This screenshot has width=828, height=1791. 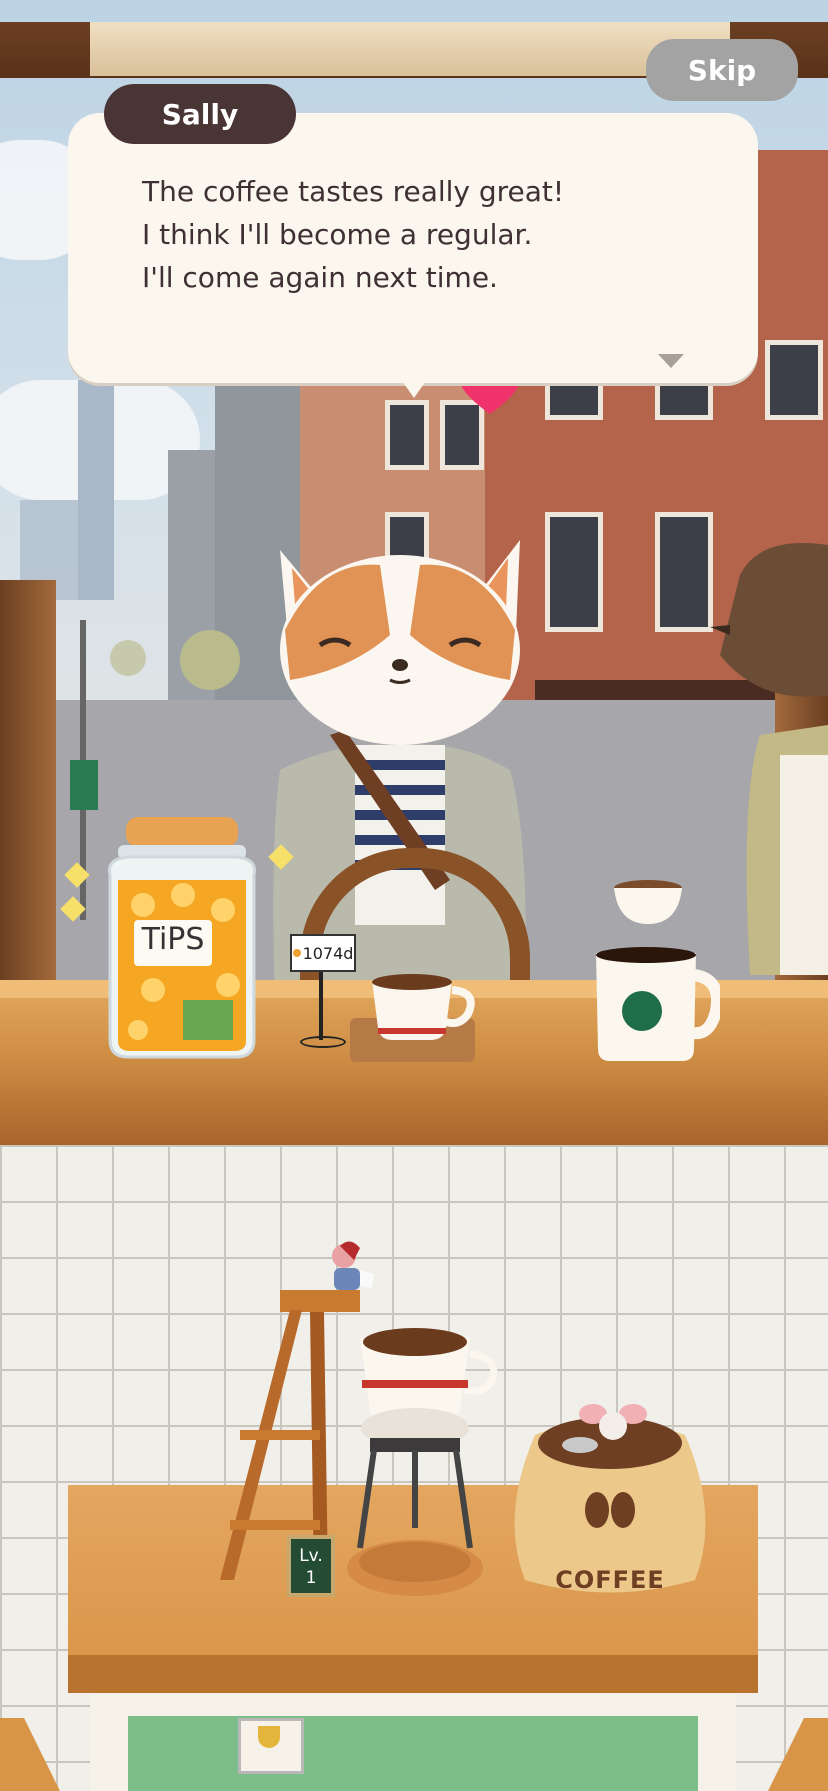 What do you see at coordinates (173, 939) in the screenshot?
I see `tips-jar-label: TiPS` at bounding box center [173, 939].